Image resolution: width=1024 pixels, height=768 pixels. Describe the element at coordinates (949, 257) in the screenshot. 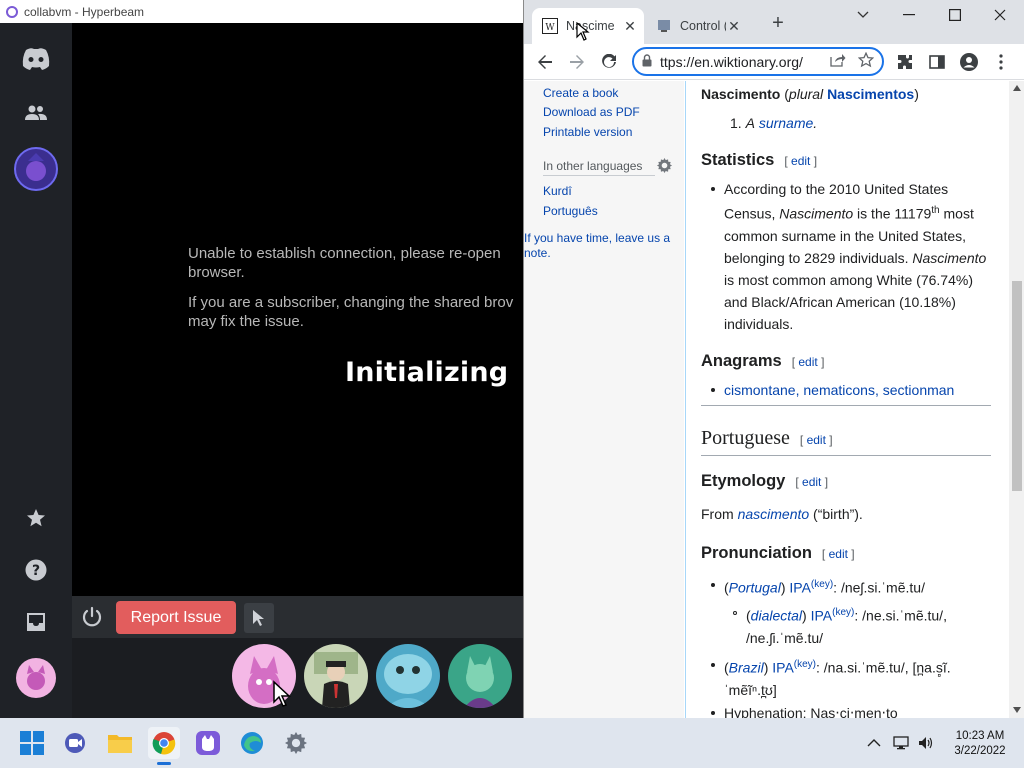

I see `stats-text-part: Nascimento` at that location.